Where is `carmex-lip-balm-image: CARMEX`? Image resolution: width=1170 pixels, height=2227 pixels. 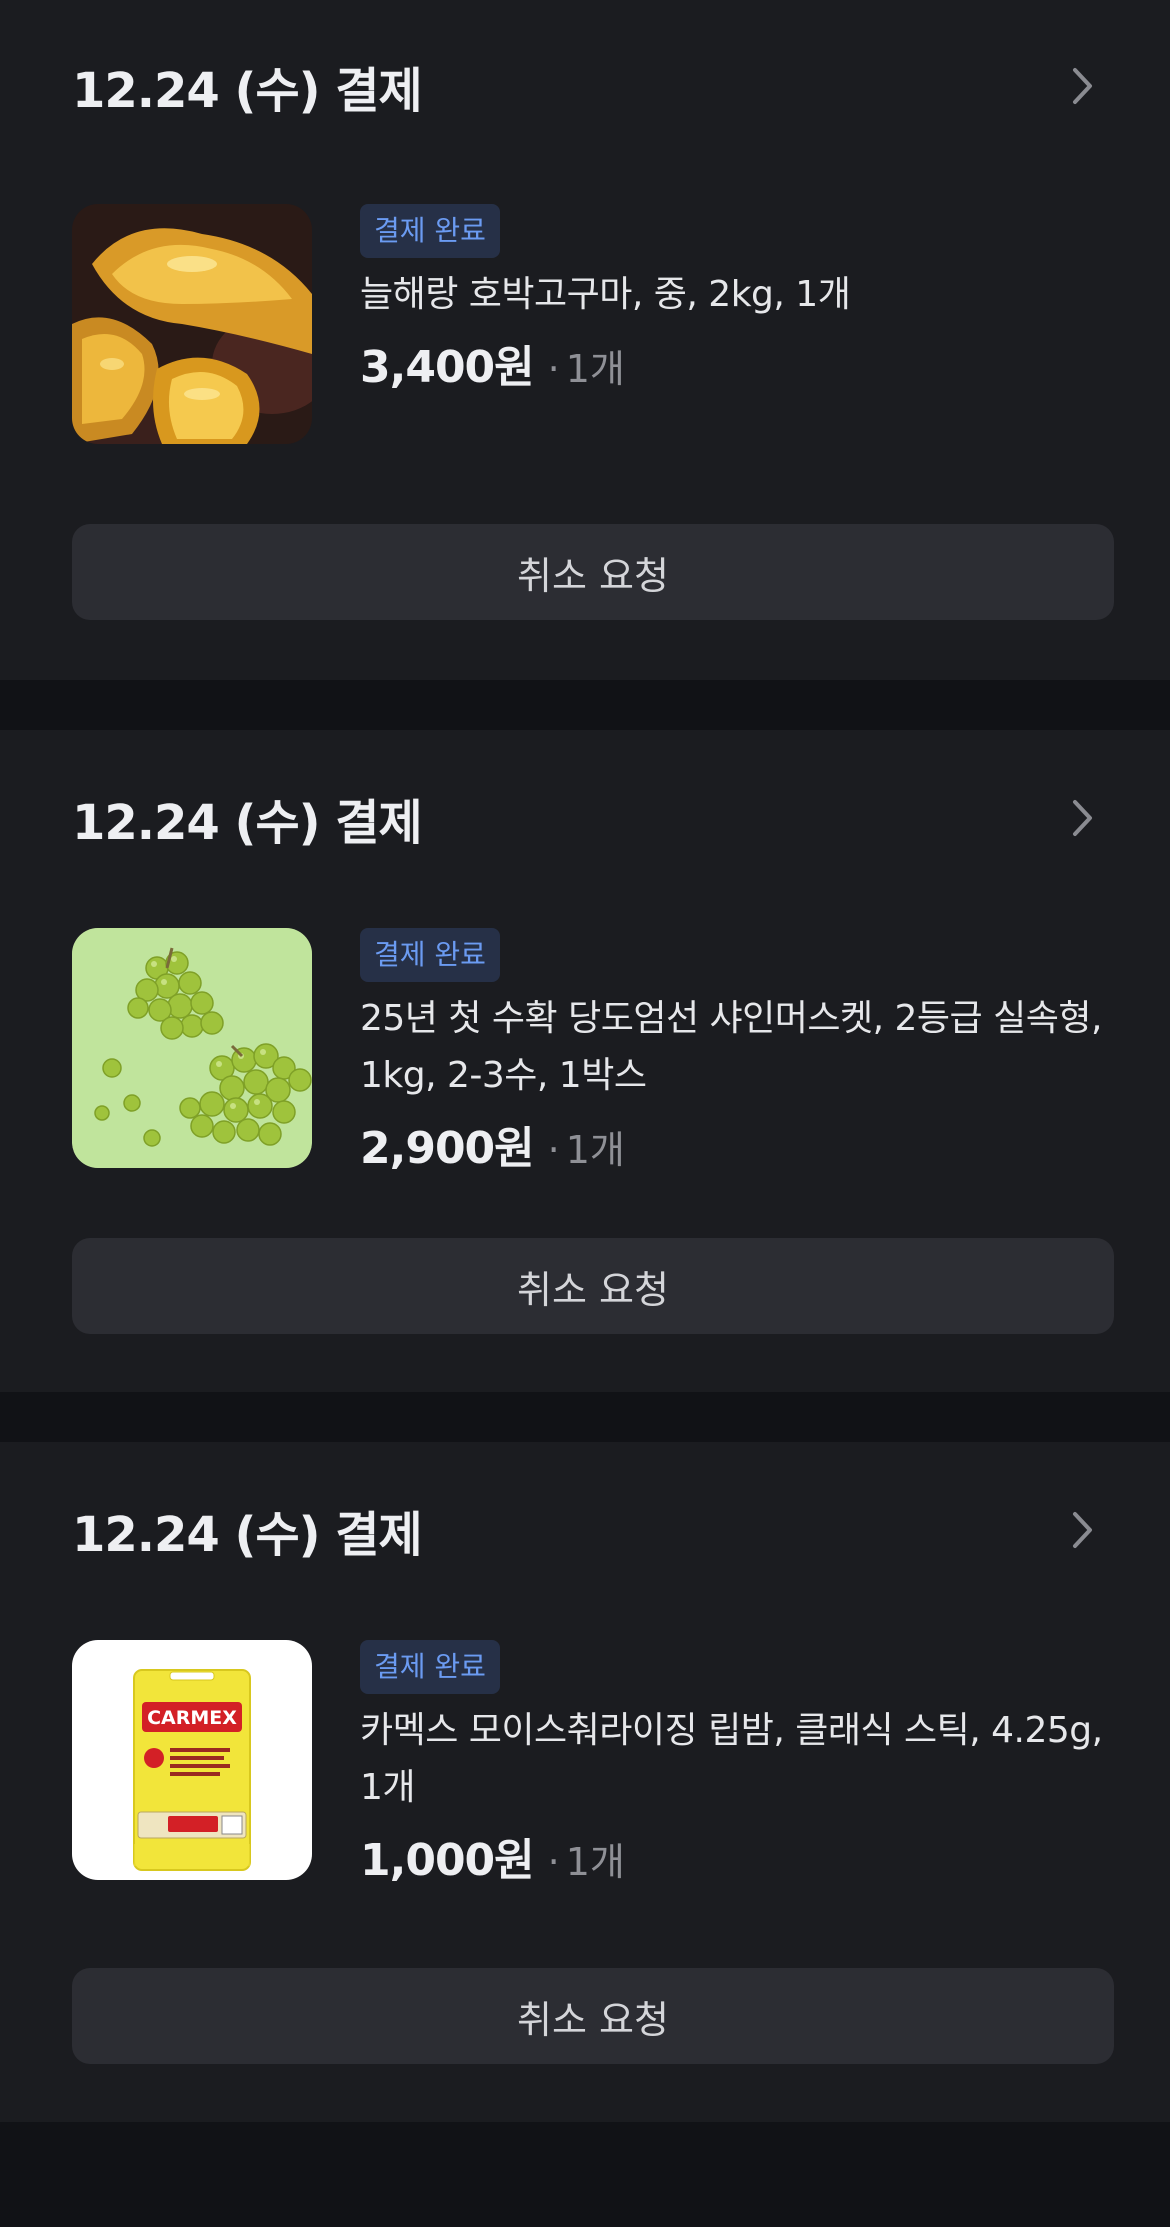 carmex-lip-balm-image: CARMEX is located at coordinates (192, 1760).